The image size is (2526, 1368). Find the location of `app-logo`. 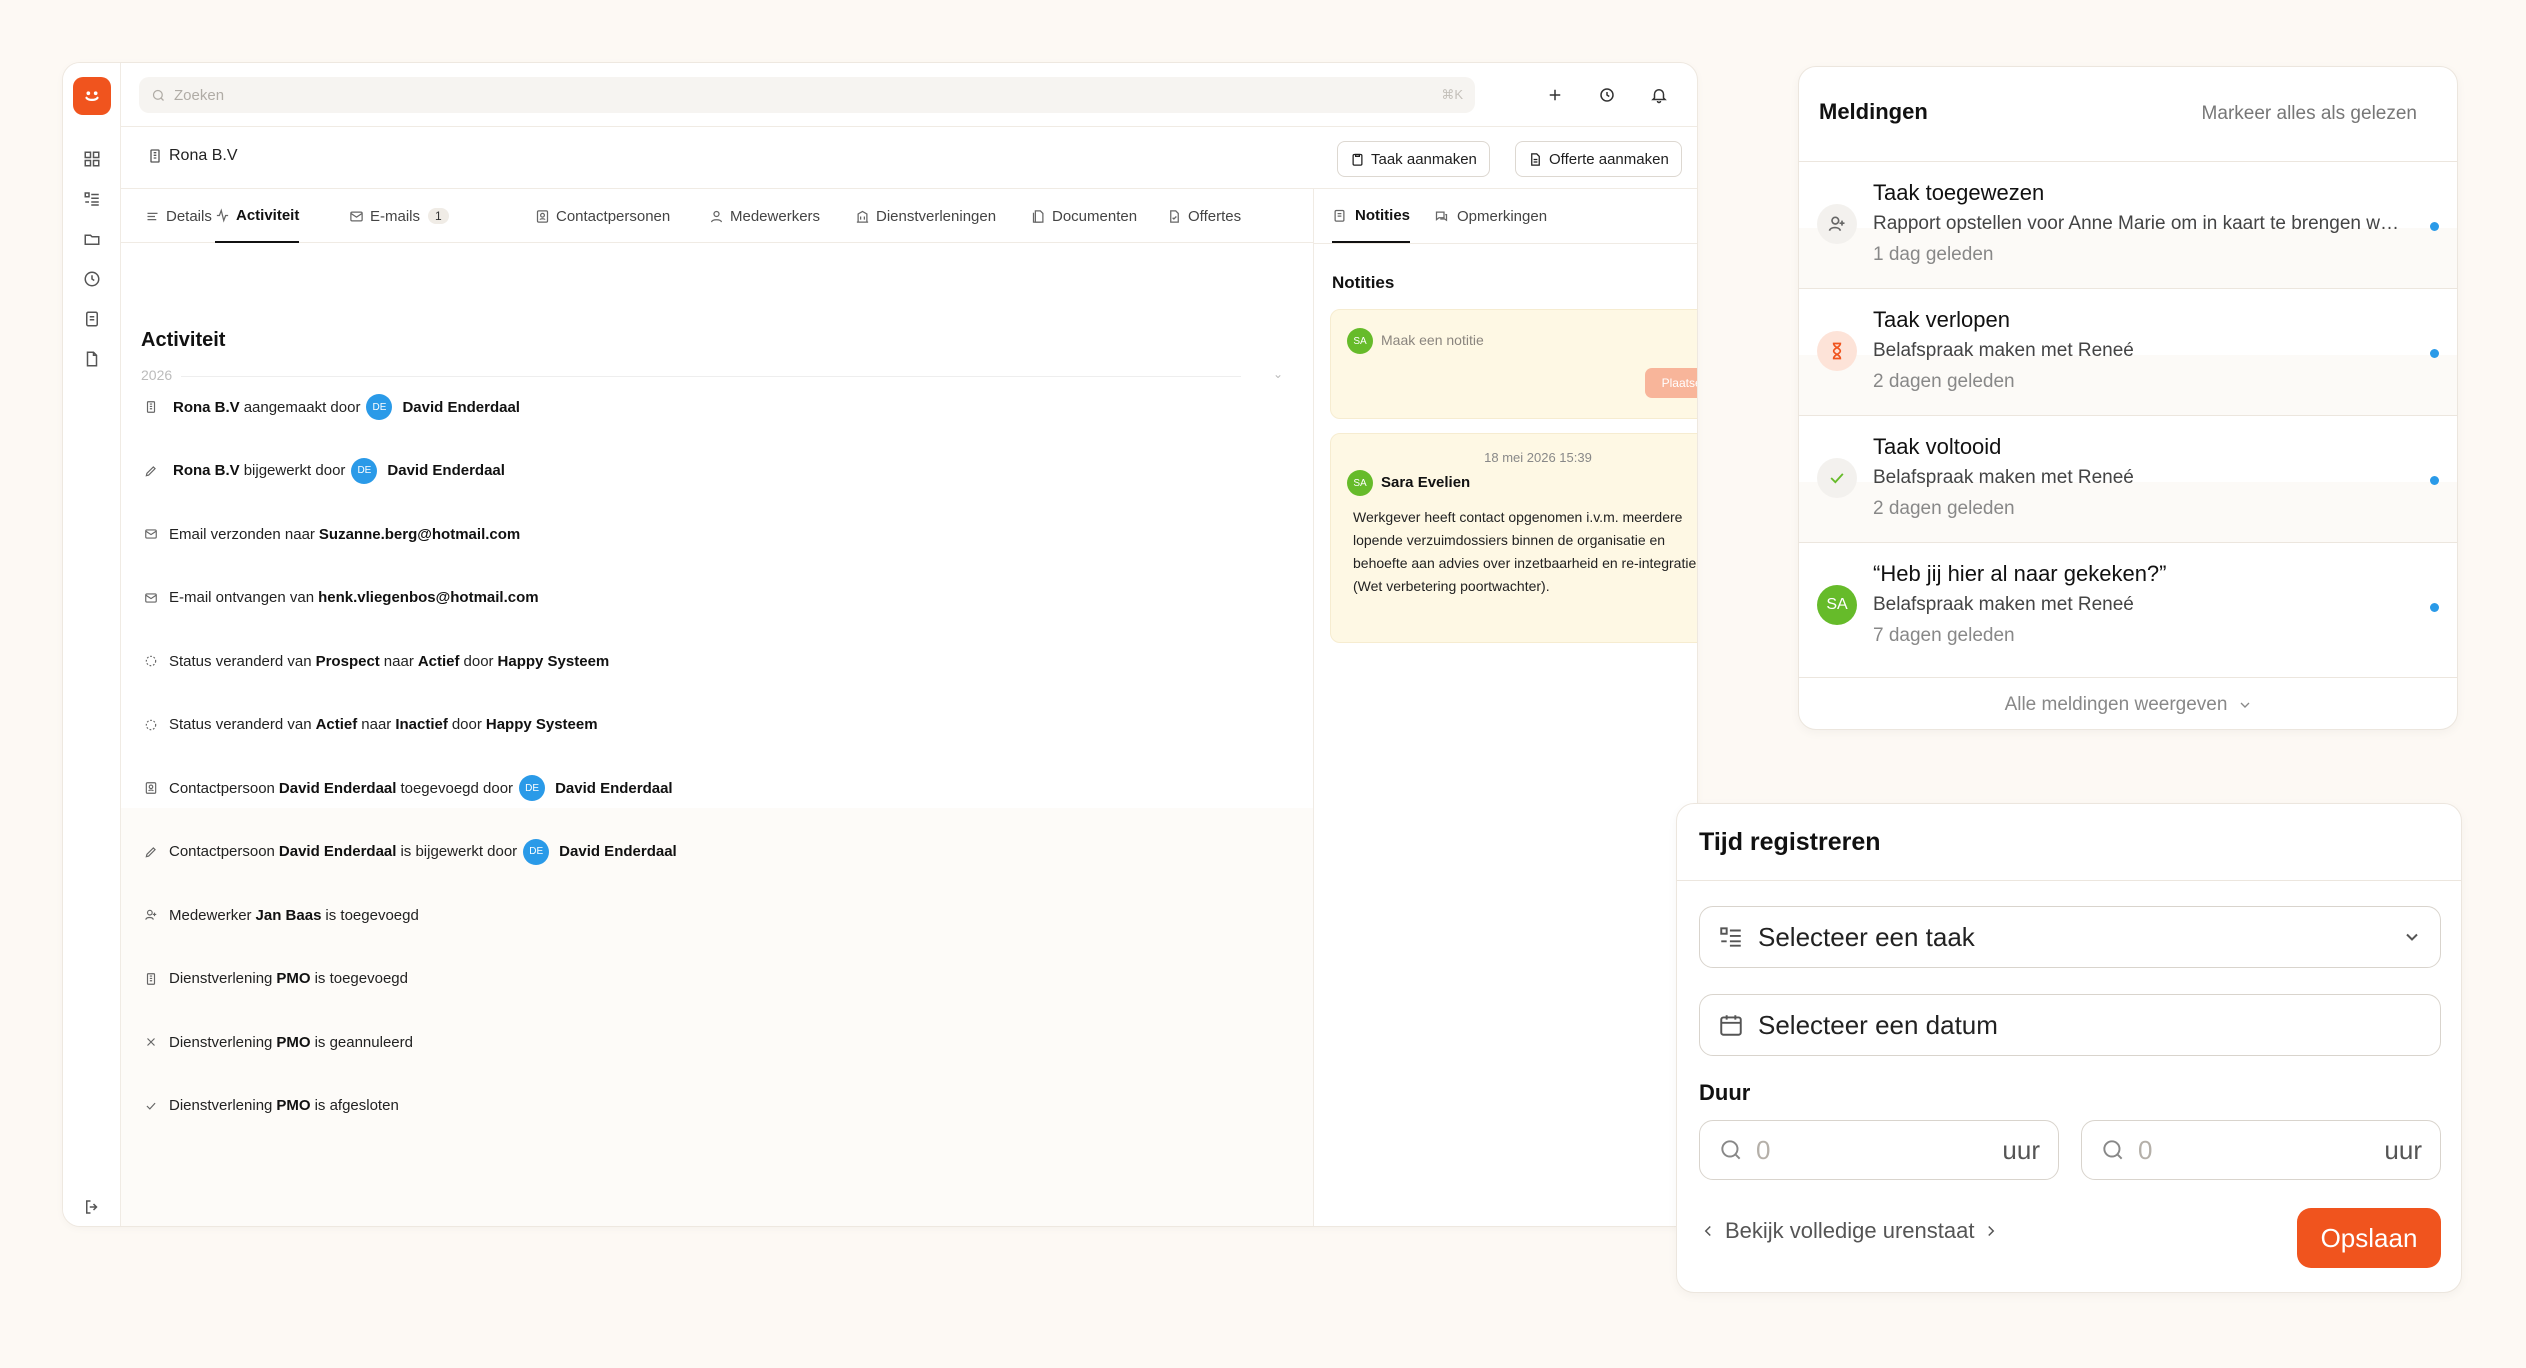

app-logo is located at coordinates (92, 96).